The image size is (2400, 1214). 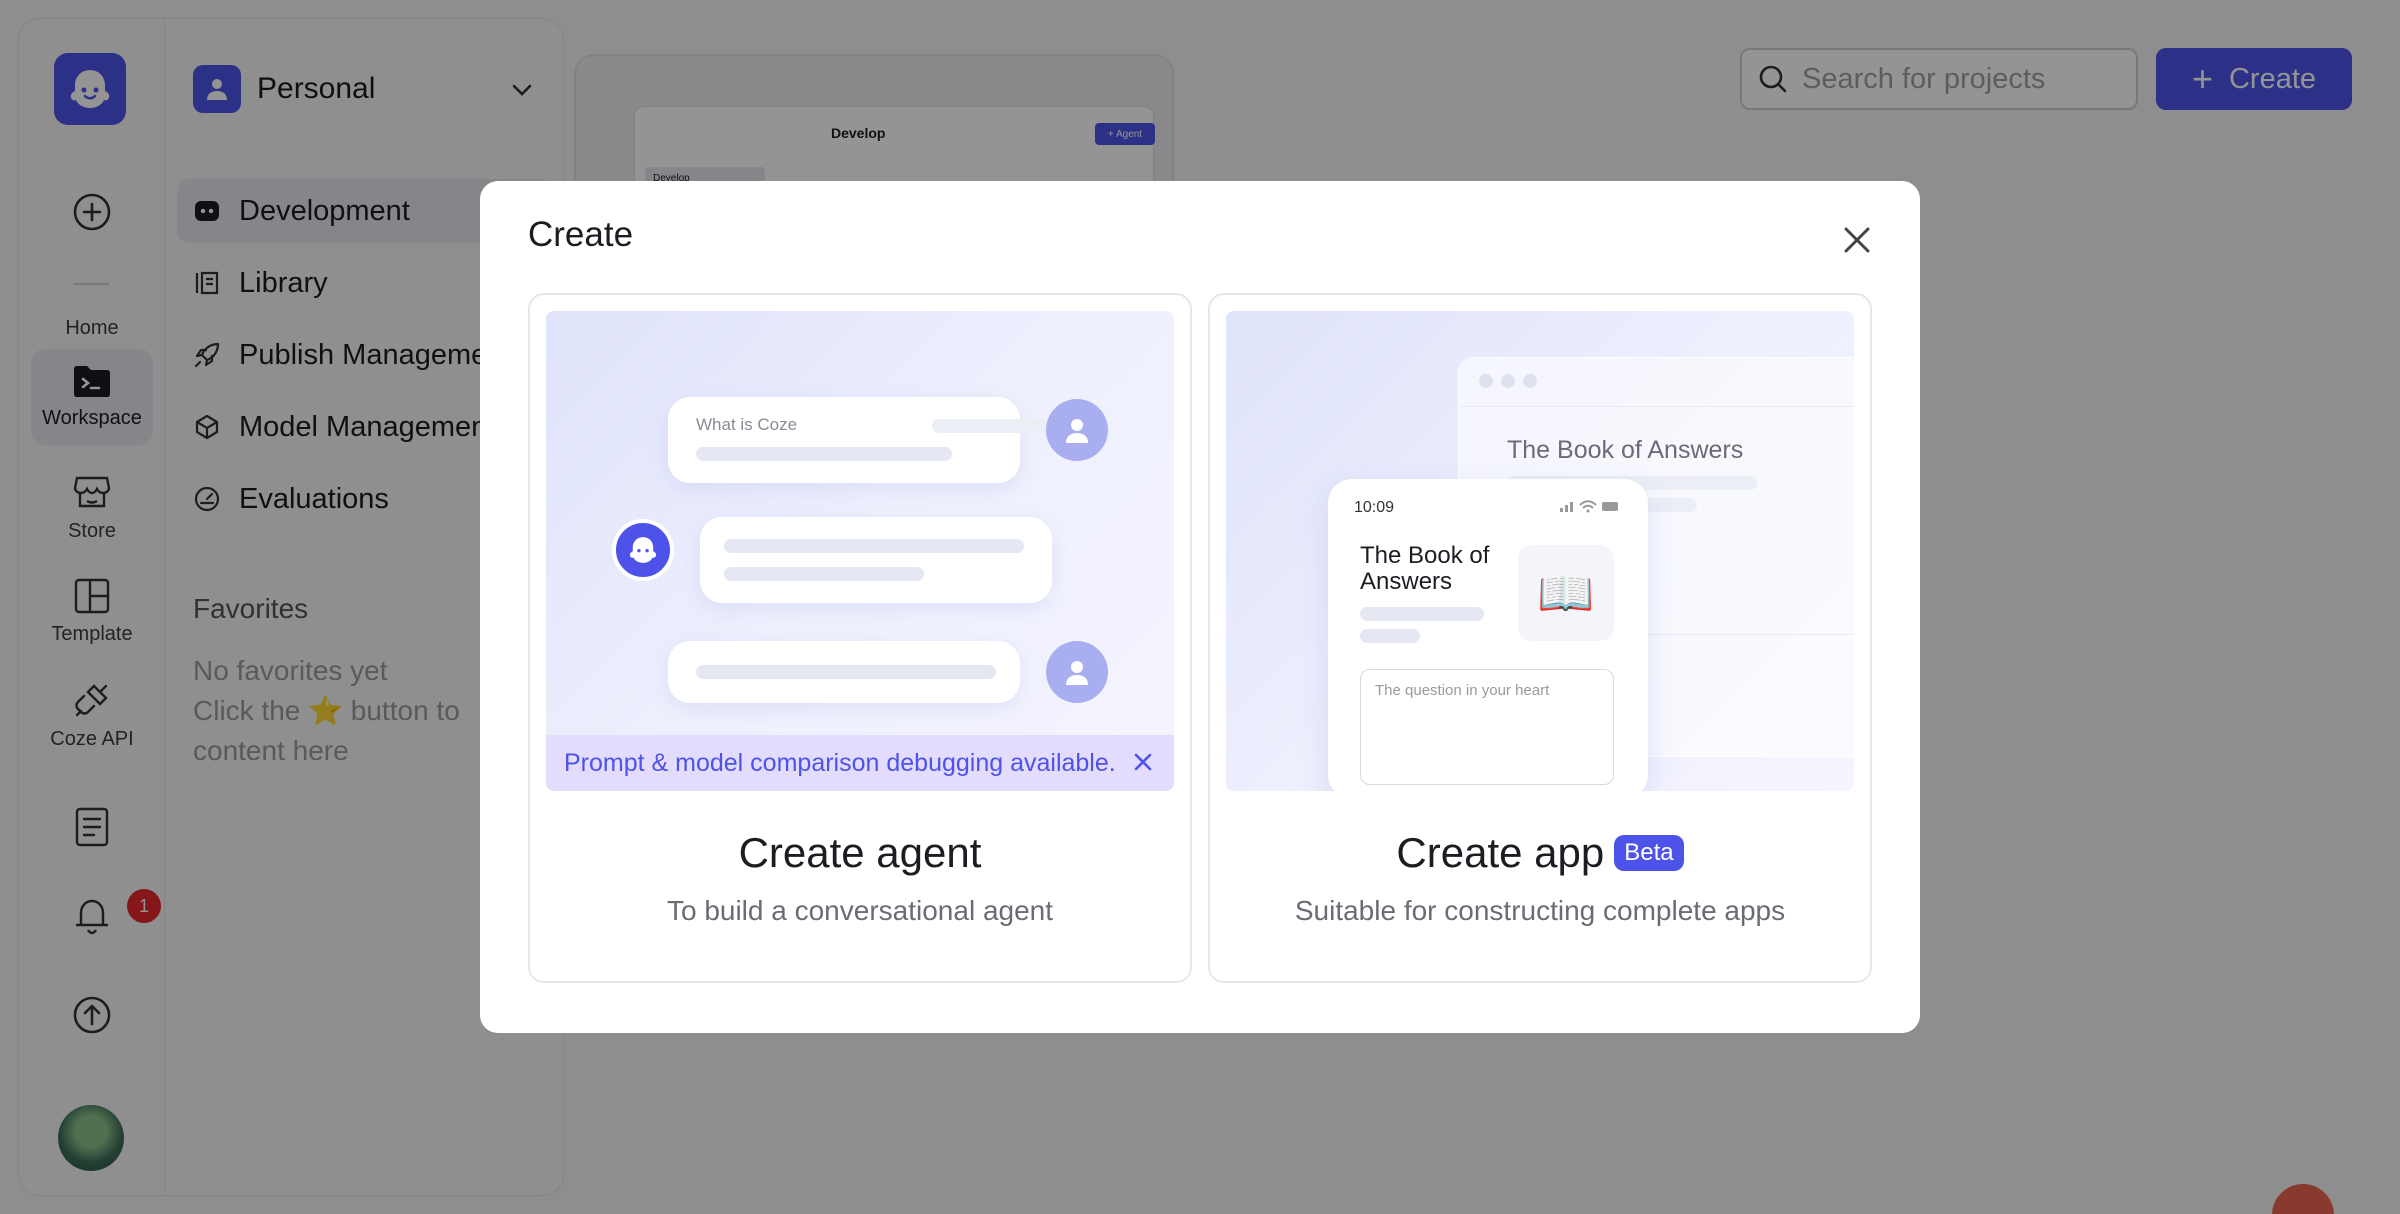 I want to click on create-agent-title: Create agent, so click(x=860, y=853).